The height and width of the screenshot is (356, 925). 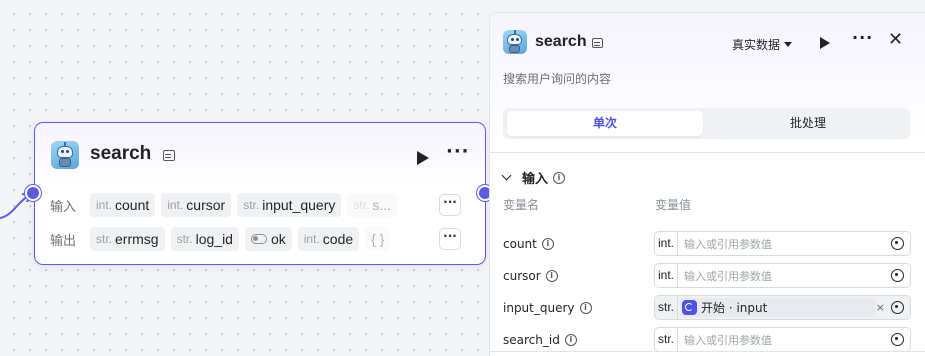 What do you see at coordinates (561, 41) in the screenshot?
I see `panel-title: search` at bounding box center [561, 41].